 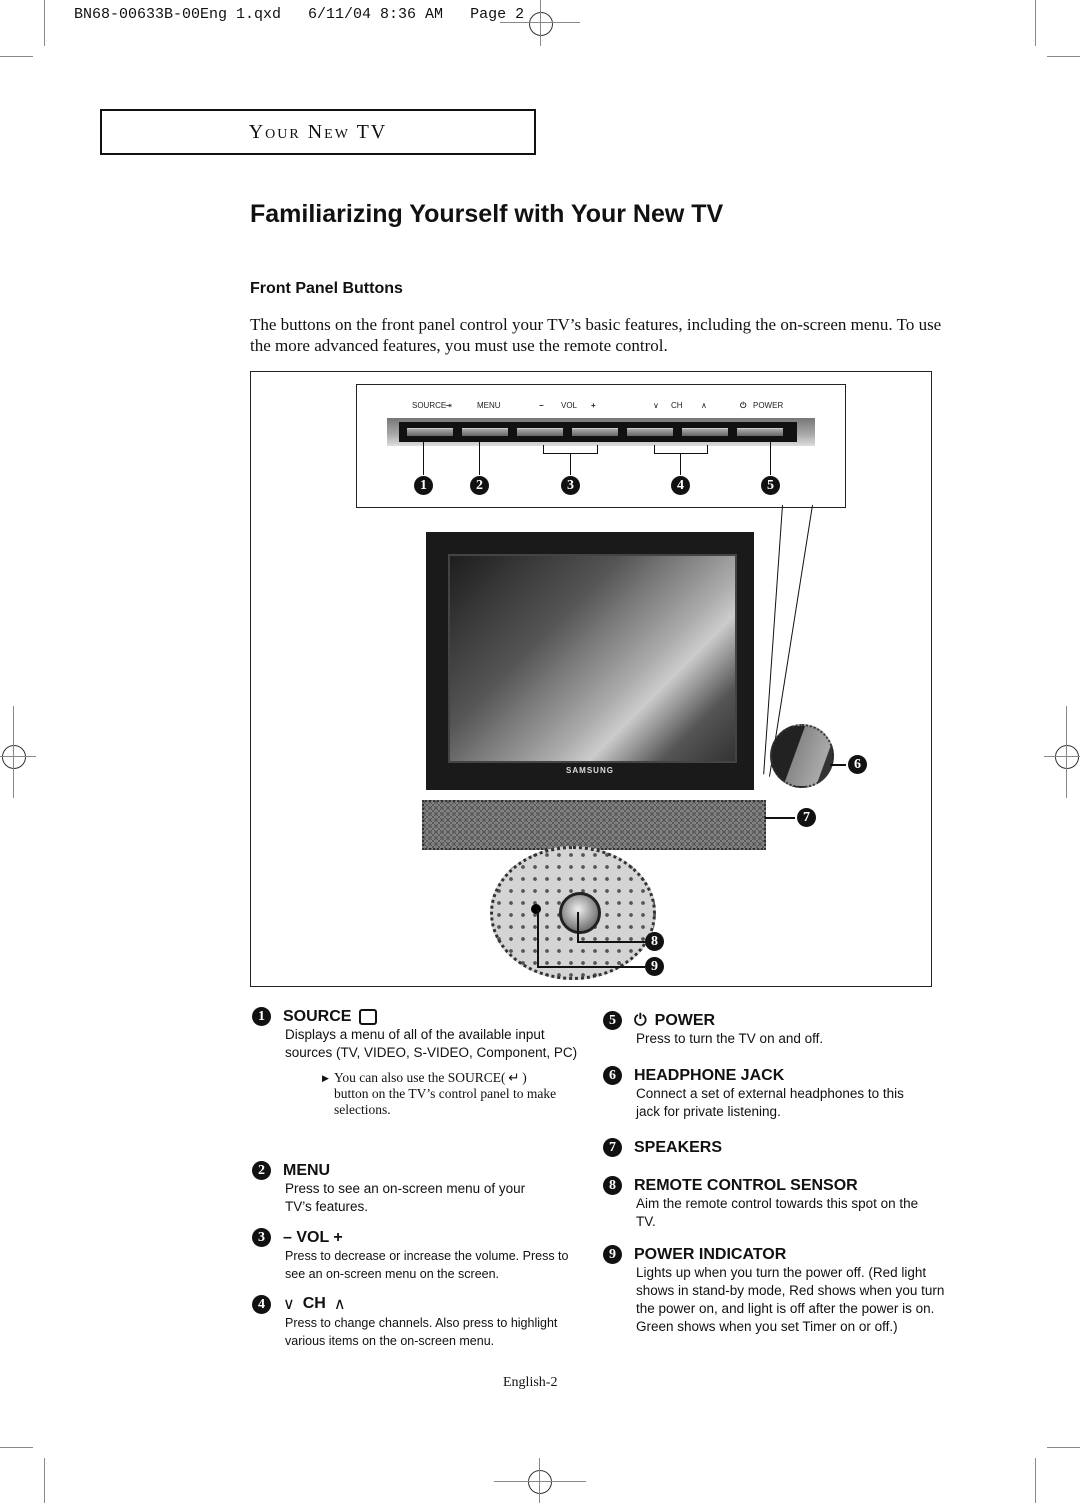 I want to click on item-number: 1, so click(x=261, y=1016).